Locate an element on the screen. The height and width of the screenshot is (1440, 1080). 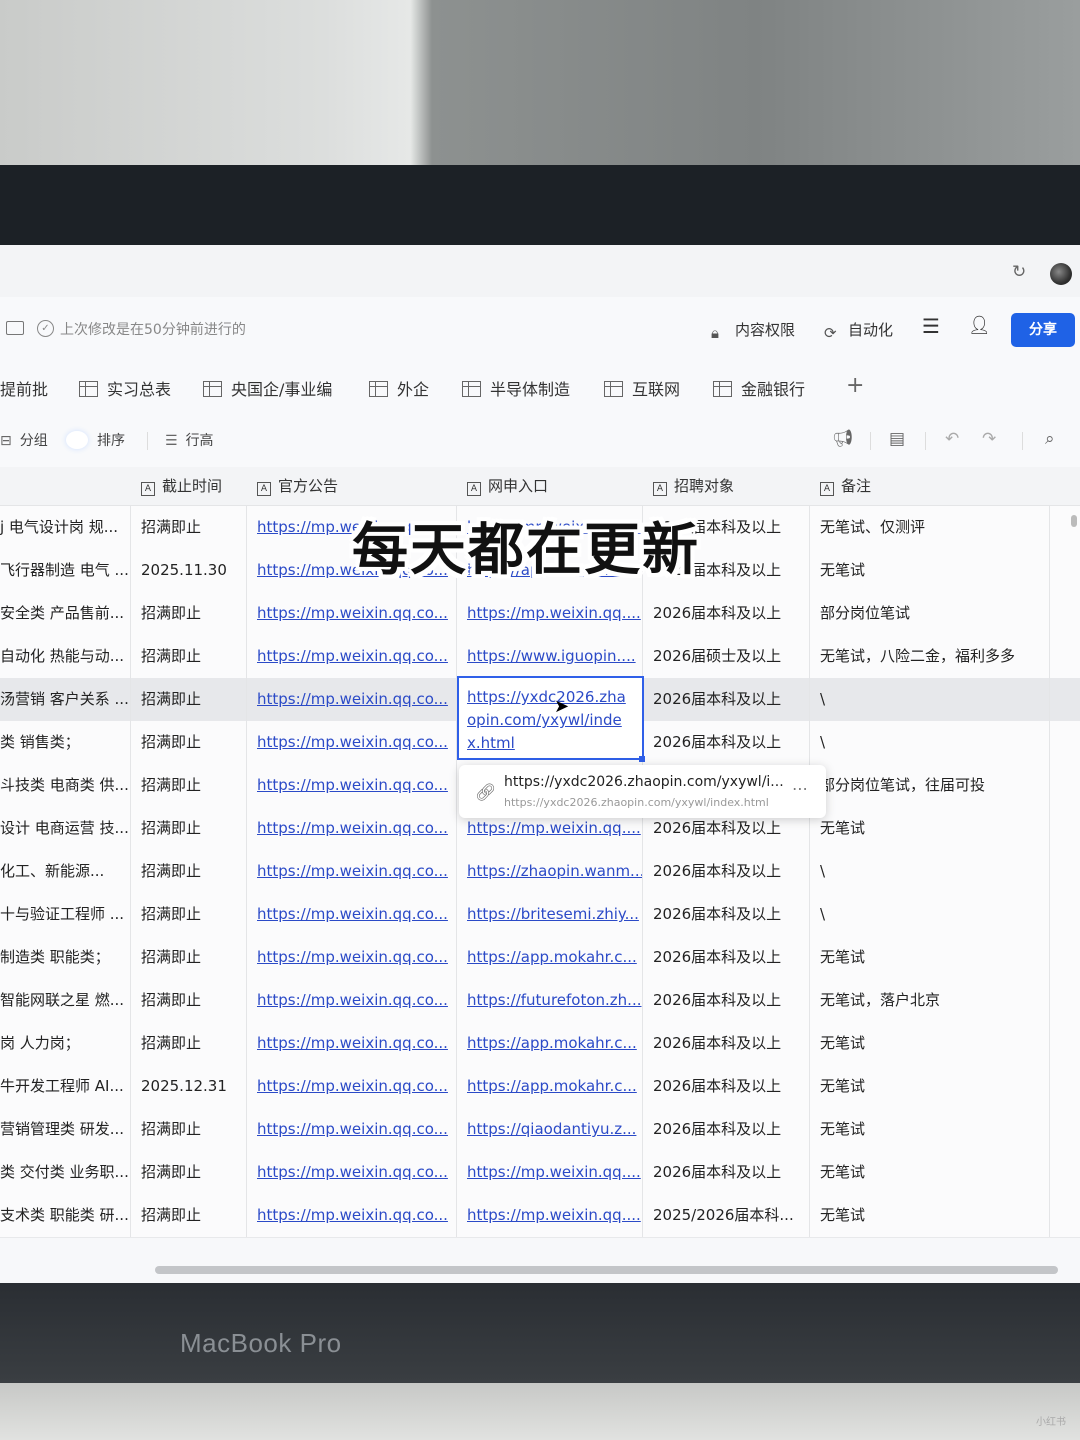
refresh-icon: ↻ is located at coordinates (1021, 272).